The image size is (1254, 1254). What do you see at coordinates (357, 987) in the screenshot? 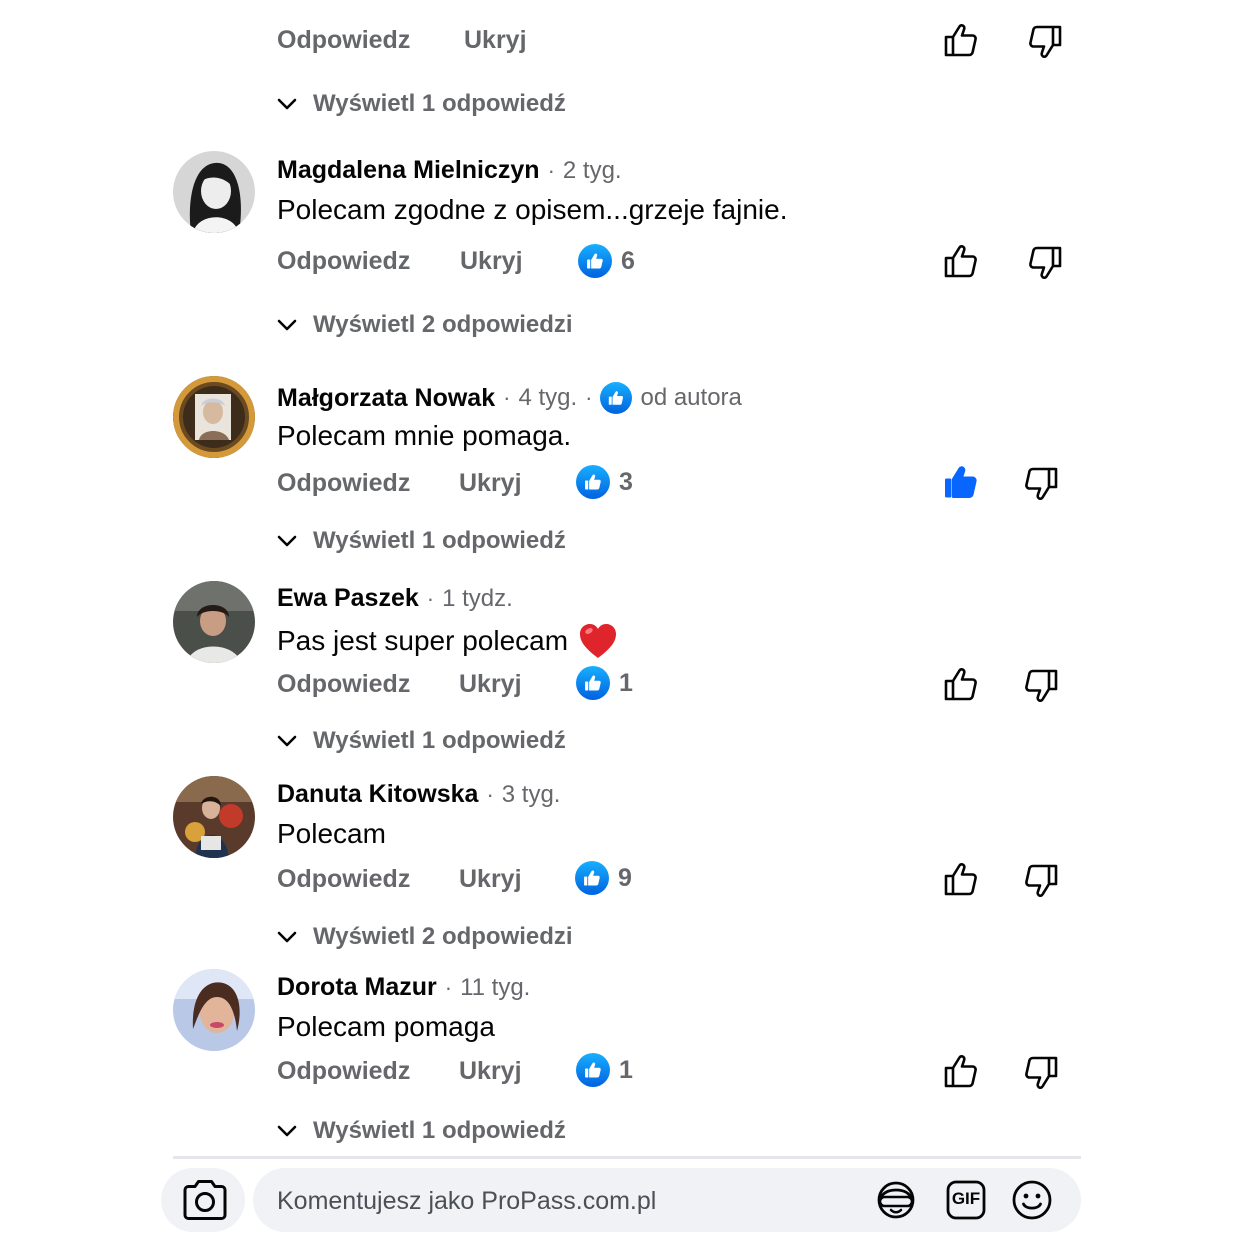
I see `author-name: Dorota Mazur` at bounding box center [357, 987].